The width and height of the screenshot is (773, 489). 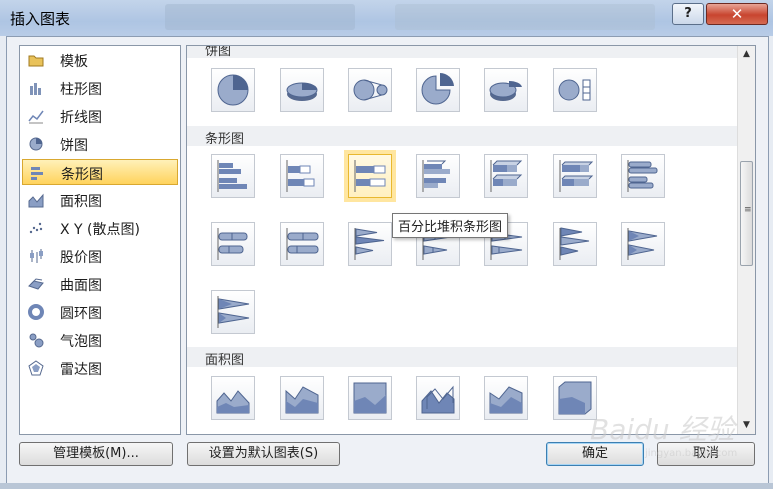 What do you see at coordinates (218, 52) in the screenshot?
I see `section-title: 饼图` at bounding box center [218, 52].